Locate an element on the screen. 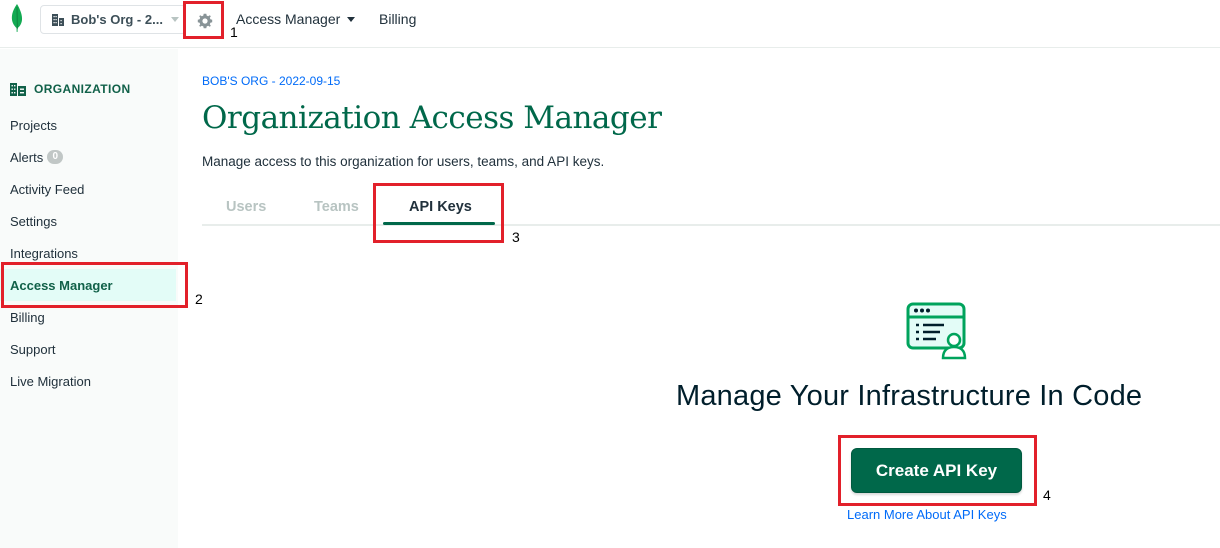 This screenshot has height=548, width=1220. sidebar-item-label: Billing is located at coordinates (27, 317).